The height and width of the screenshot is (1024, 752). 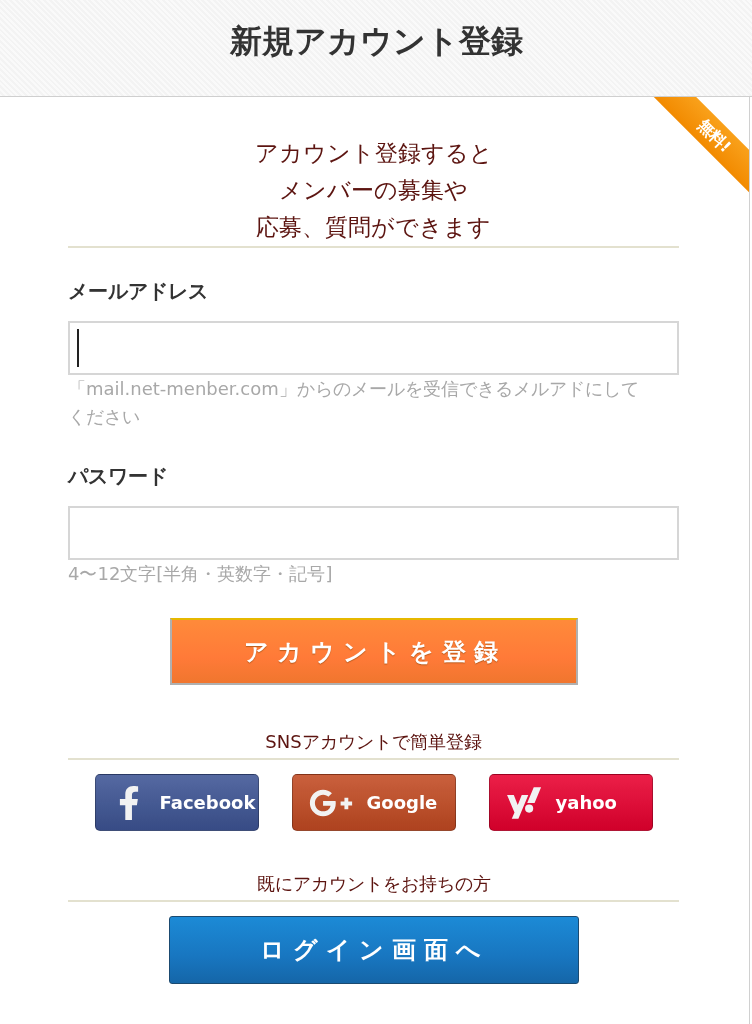 I want to click on y-logo-icon, so click(x=523, y=802).